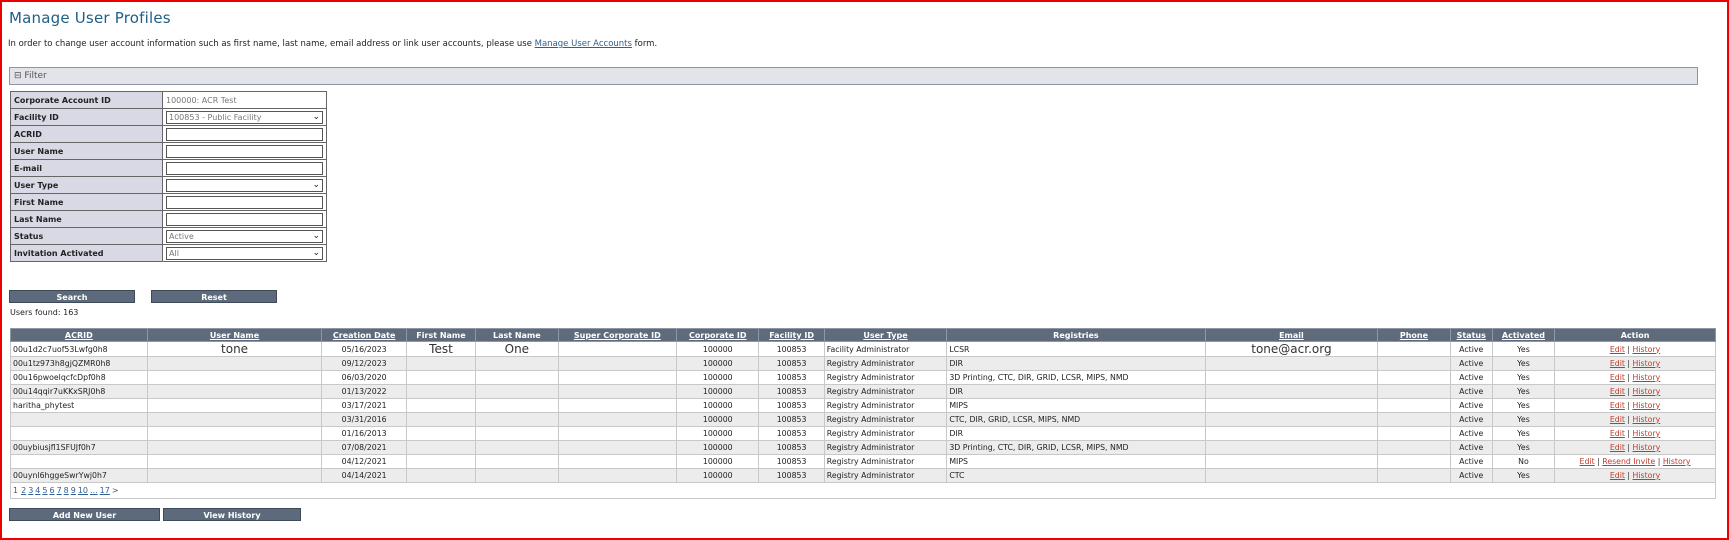 This screenshot has width=1729, height=540. Describe the element at coordinates (79, 433) in the screenshot. I see `cell-acrid` at that location.